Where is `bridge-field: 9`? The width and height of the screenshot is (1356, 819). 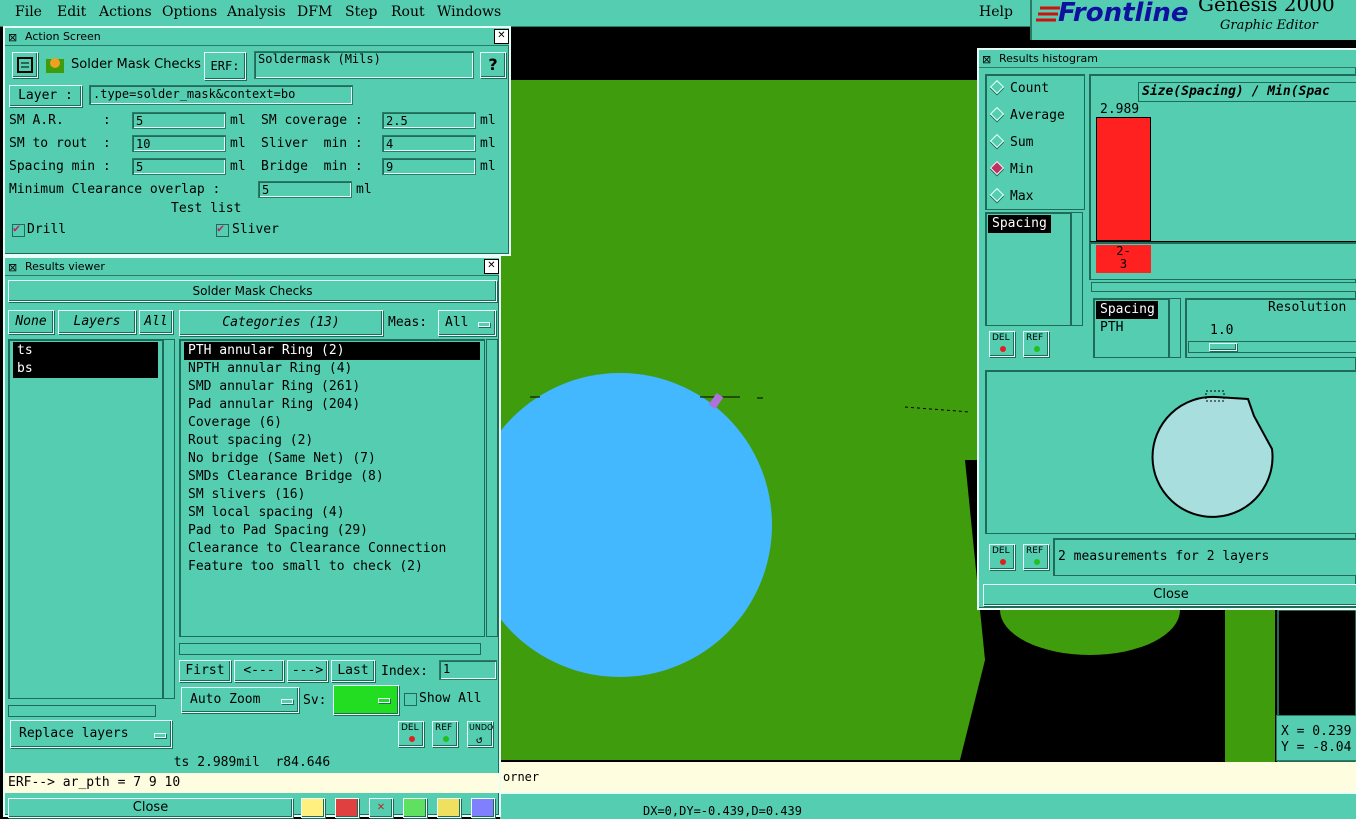
bridge-field: 9 is located at coordinates (429, 166).